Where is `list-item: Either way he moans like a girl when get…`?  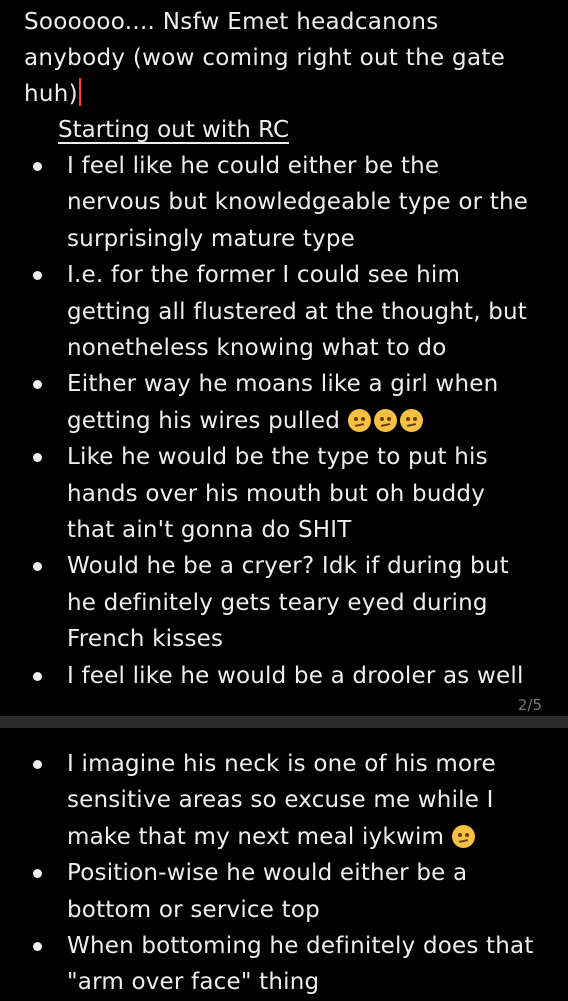
list-item: Either way he moans like a girl when get… is located at coordinates (284, 402).